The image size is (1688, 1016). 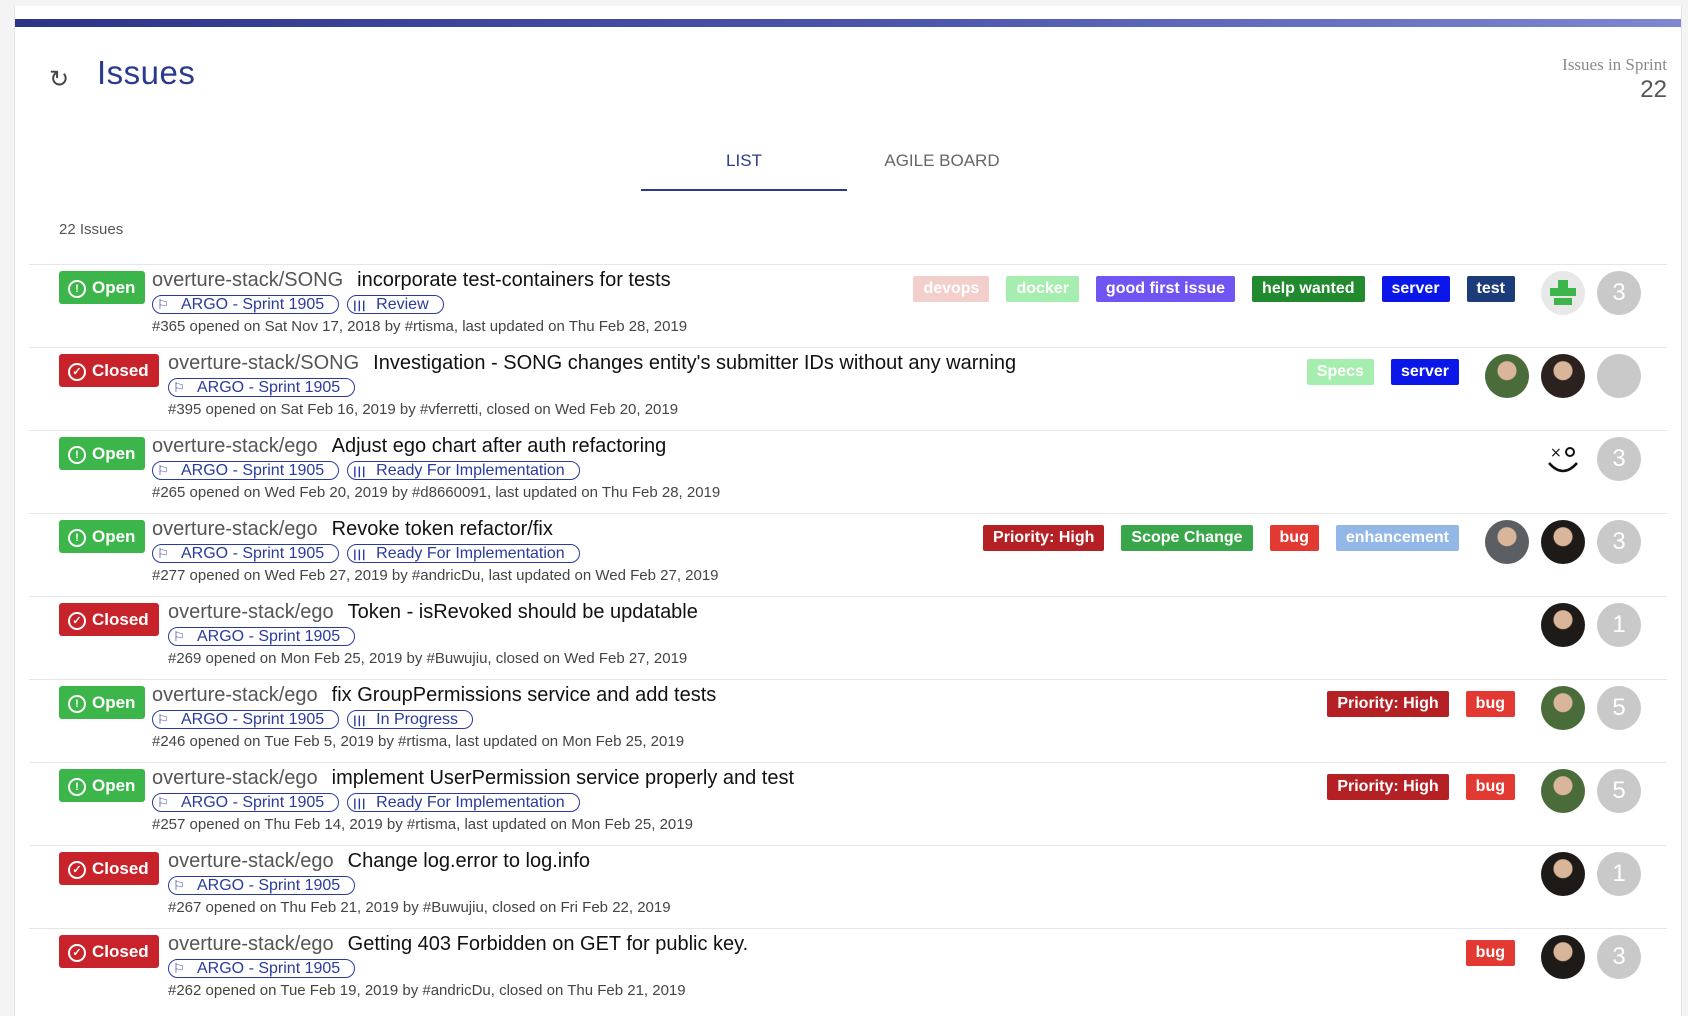 I want to click on label-tag: enhancement, so click(x=1397, y=538).